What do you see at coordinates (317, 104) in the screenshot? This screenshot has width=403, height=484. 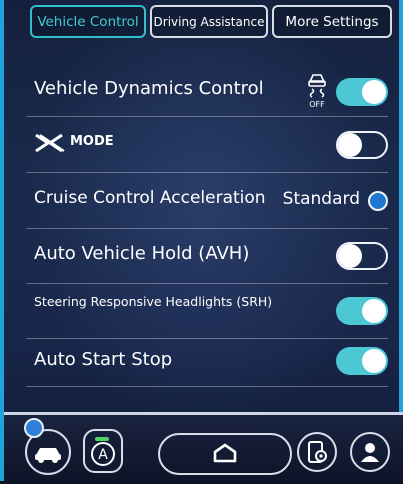 I see `vdc-off-text: OFF` at bounding box center [317, 104].